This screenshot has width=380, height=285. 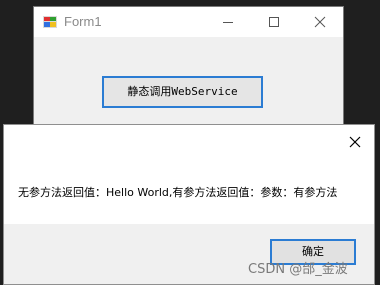 I want to click on message-text: 无参方法返回值：Hello World,有参方法返回值：参数：有参方法, so click(x=178, y=192).